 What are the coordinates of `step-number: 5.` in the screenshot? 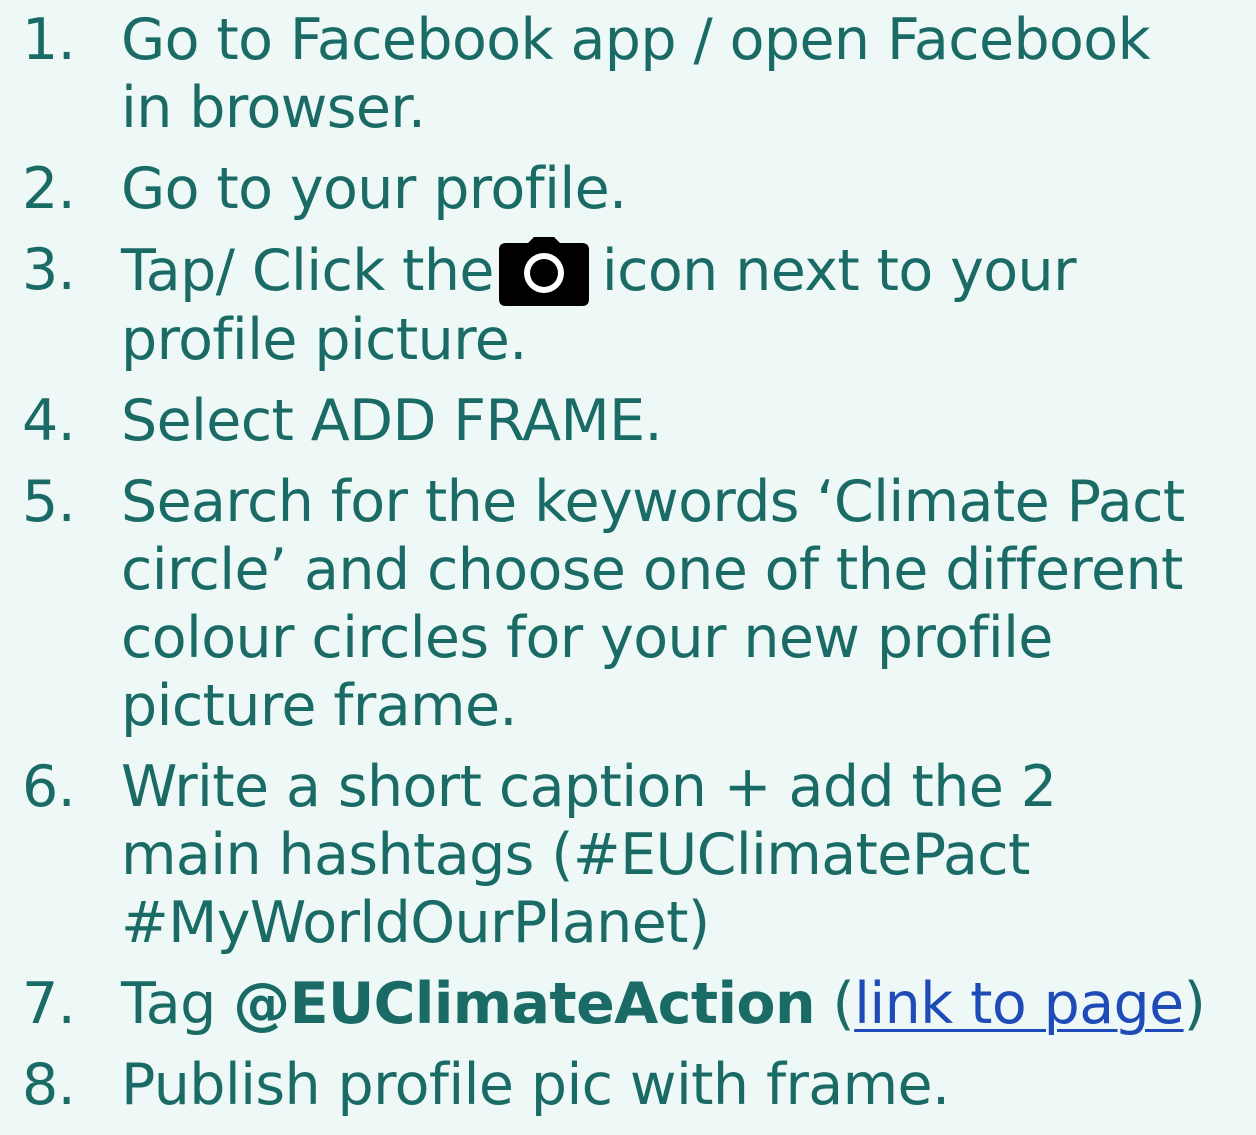 It's located at (49, 502).